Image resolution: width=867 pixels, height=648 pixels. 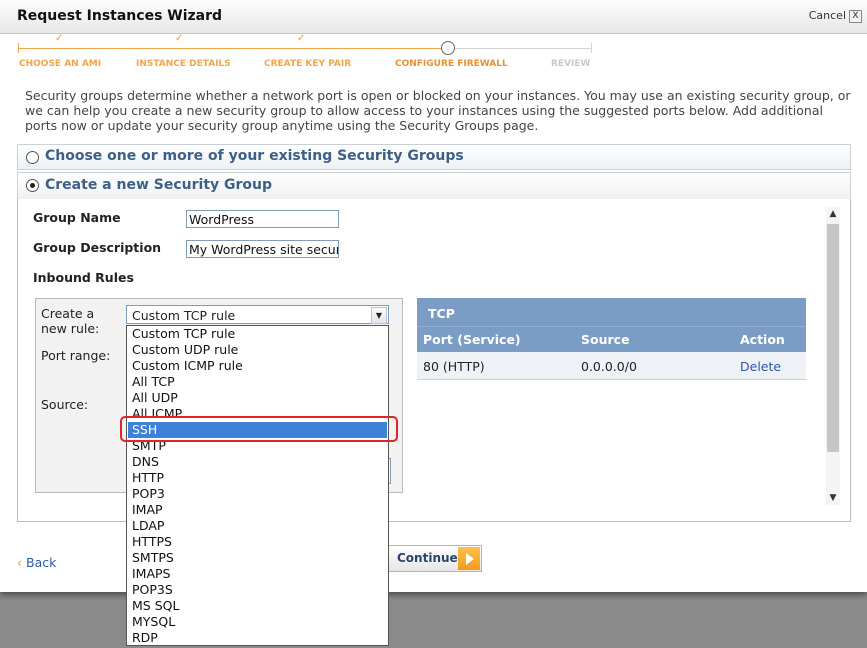 What do you see at coordinates (257, 558) in the screenshot?
I see `dropdown-option: SMTPS` at bounding box center [257, 558].